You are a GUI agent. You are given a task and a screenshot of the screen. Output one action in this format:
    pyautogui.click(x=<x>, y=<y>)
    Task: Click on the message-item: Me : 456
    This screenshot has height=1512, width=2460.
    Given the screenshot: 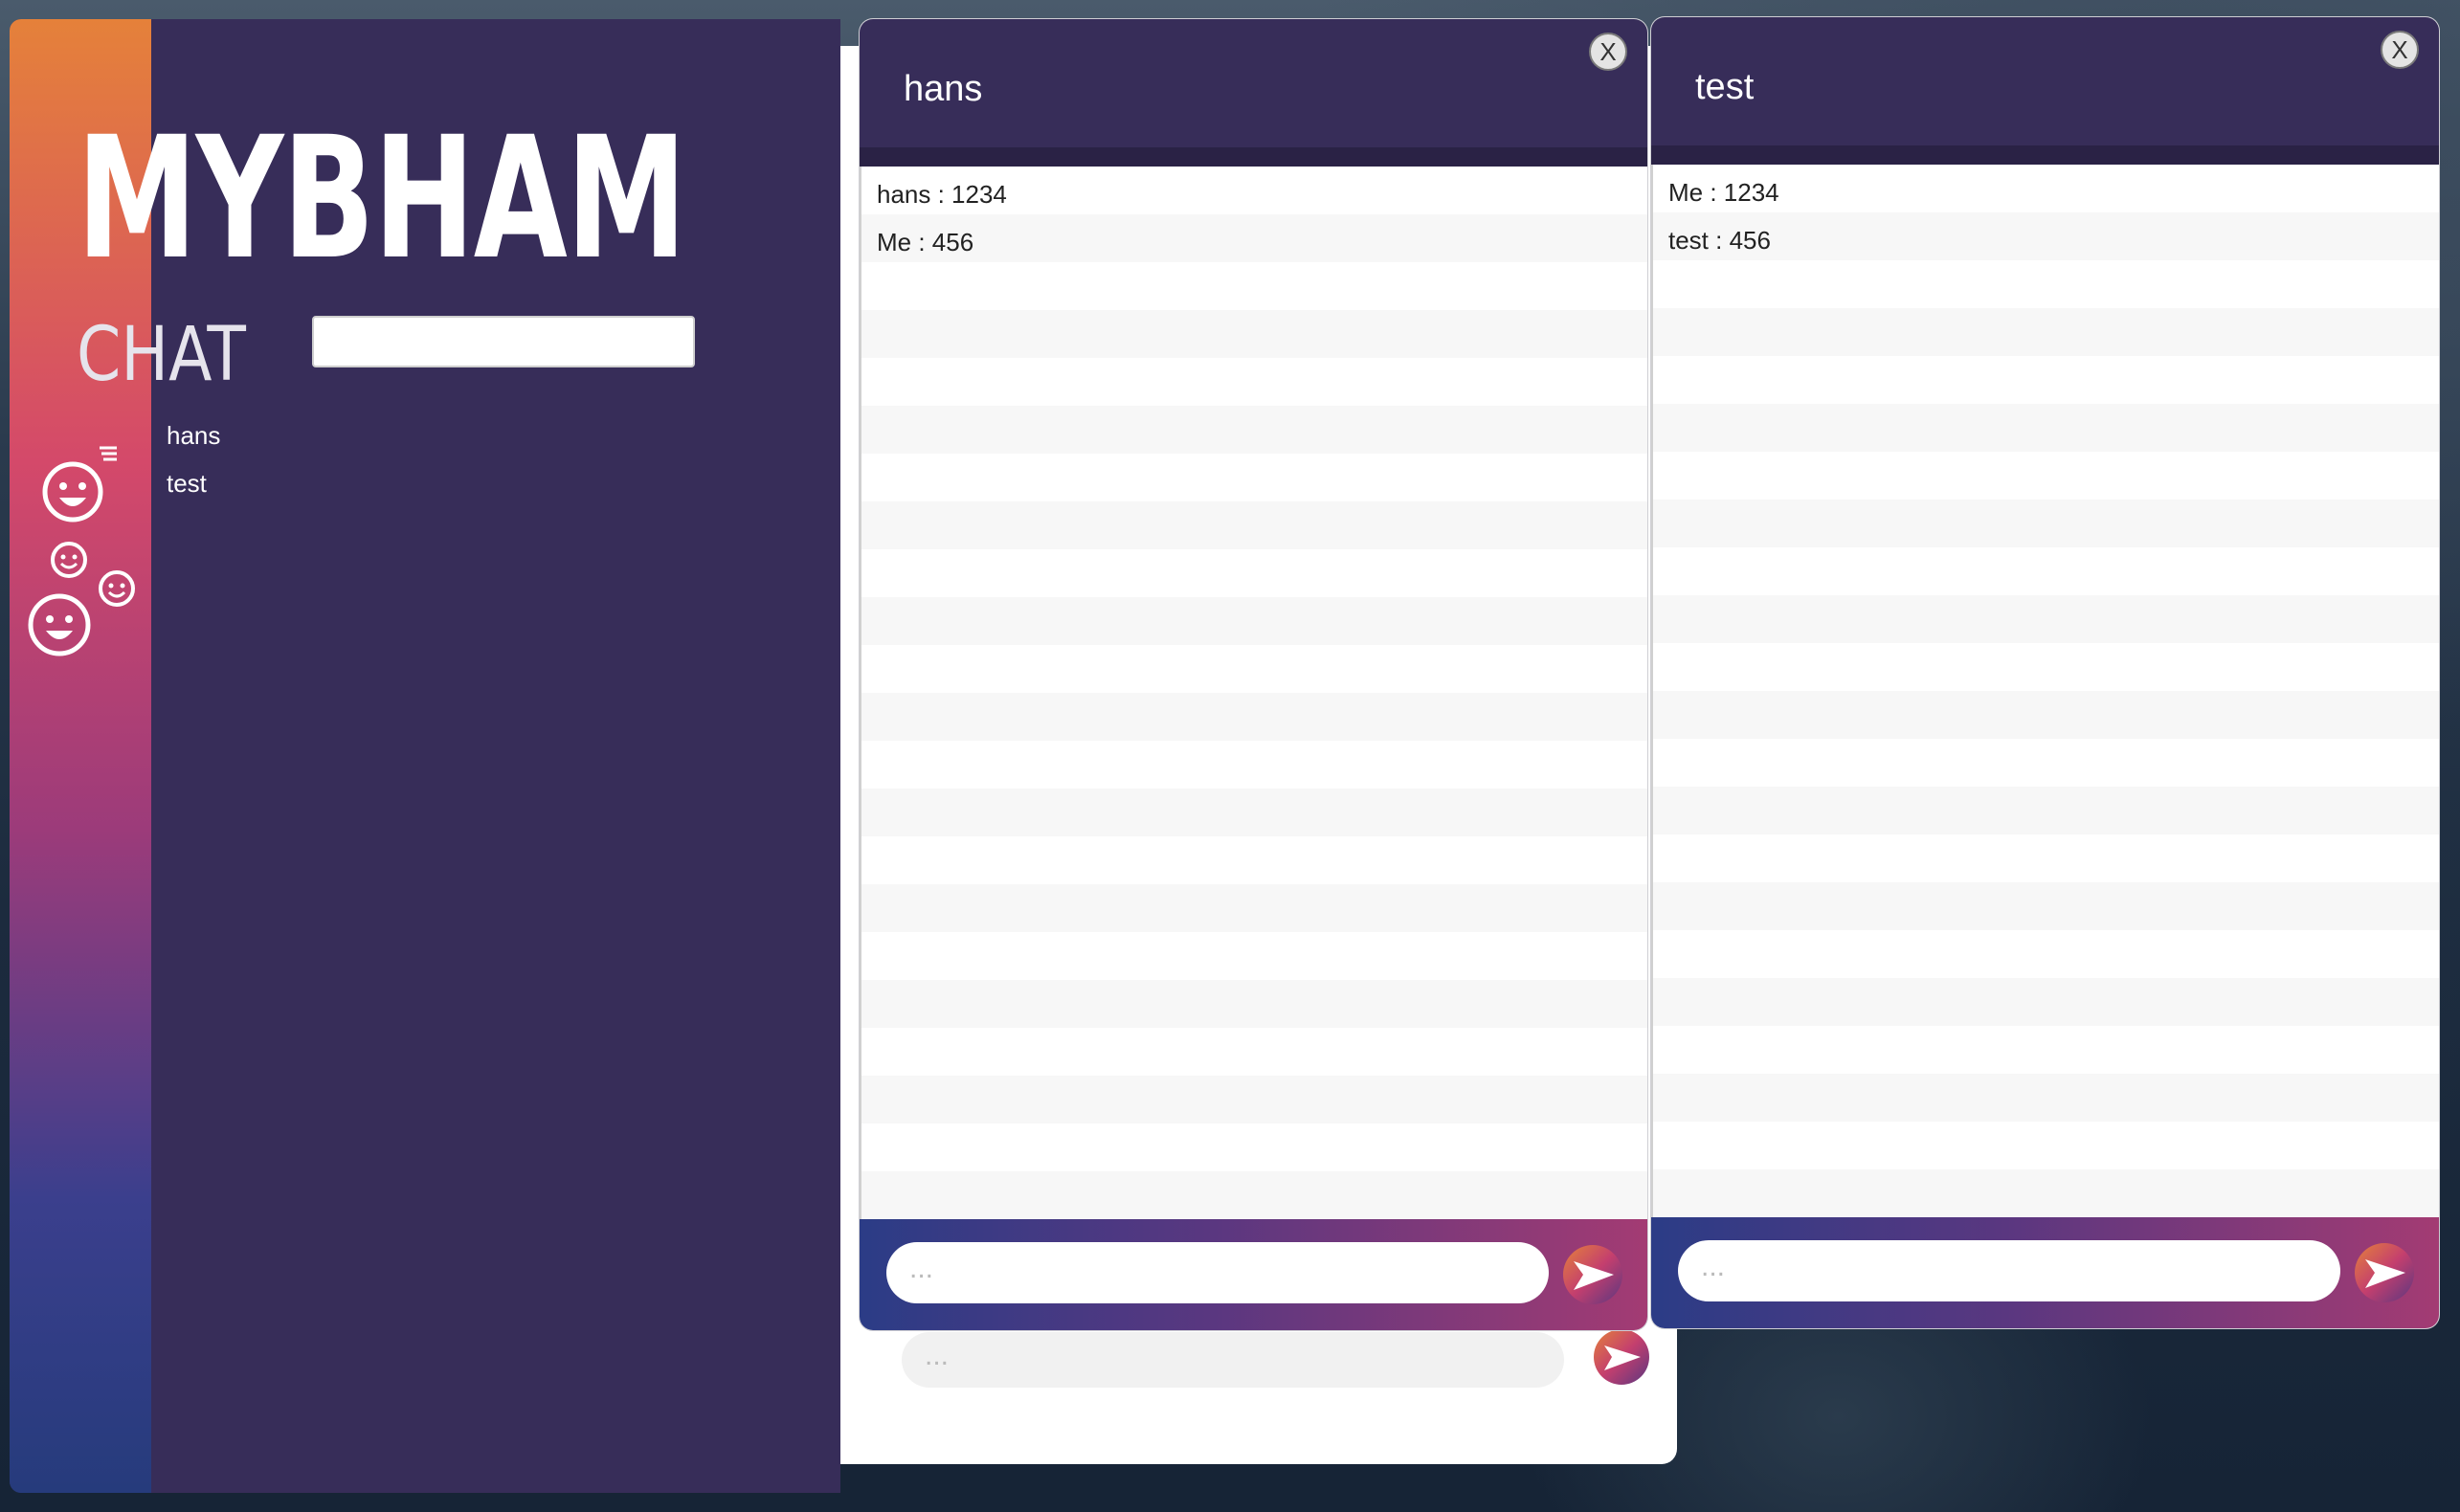 What is the action you would take?
    pyautogui.click(x=925, y=242)
    